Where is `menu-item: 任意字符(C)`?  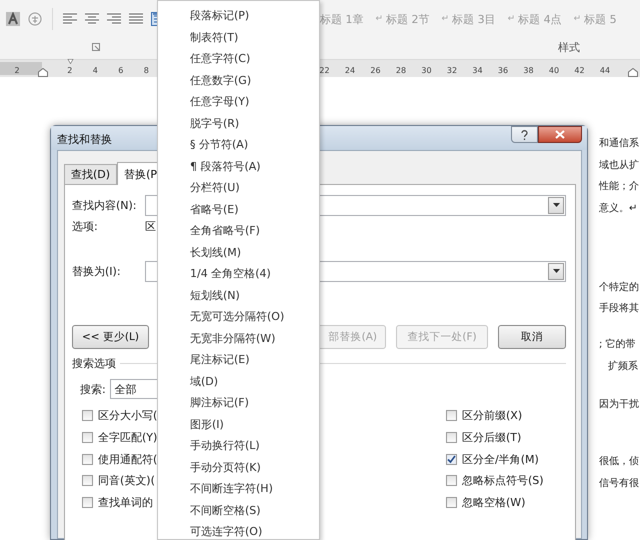 menu-item: 任意字符(C) is located at coordinates (238, 59).